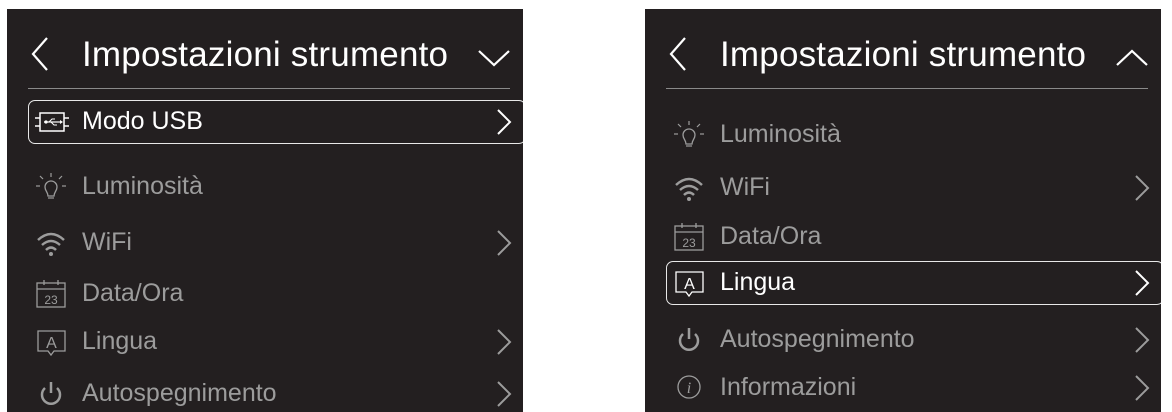 Image resolution: width=1172 pixels, height=412 pixels. I want to click on menu-item-modo-usb: Modo USB, so click(275, 122).